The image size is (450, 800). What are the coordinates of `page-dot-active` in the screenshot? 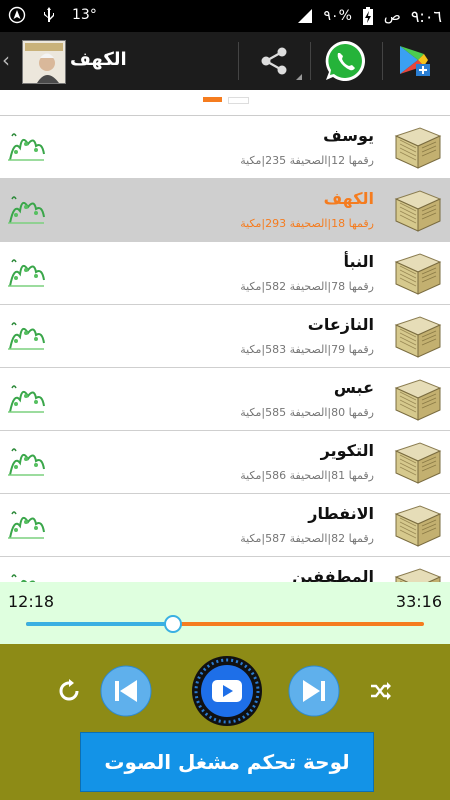 It's located at (212, 99).